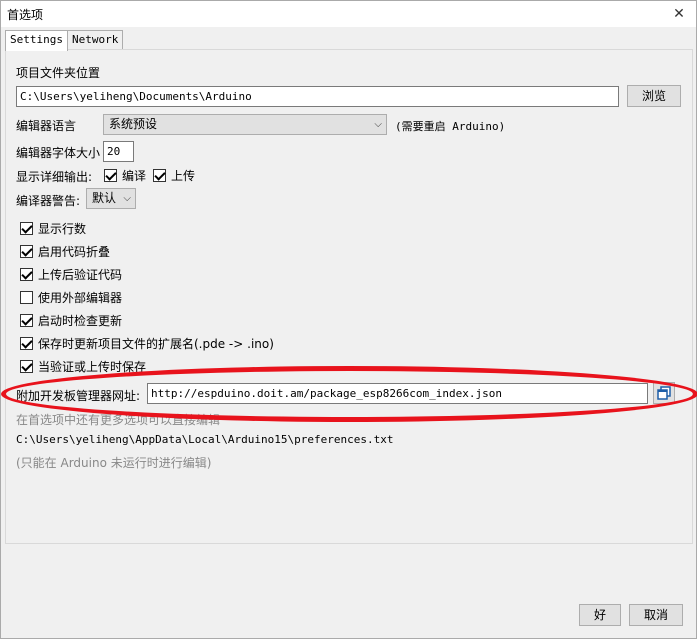 The image size is (697, 639). I want to click on verbose-upload-checkbox, so click(159, 175).